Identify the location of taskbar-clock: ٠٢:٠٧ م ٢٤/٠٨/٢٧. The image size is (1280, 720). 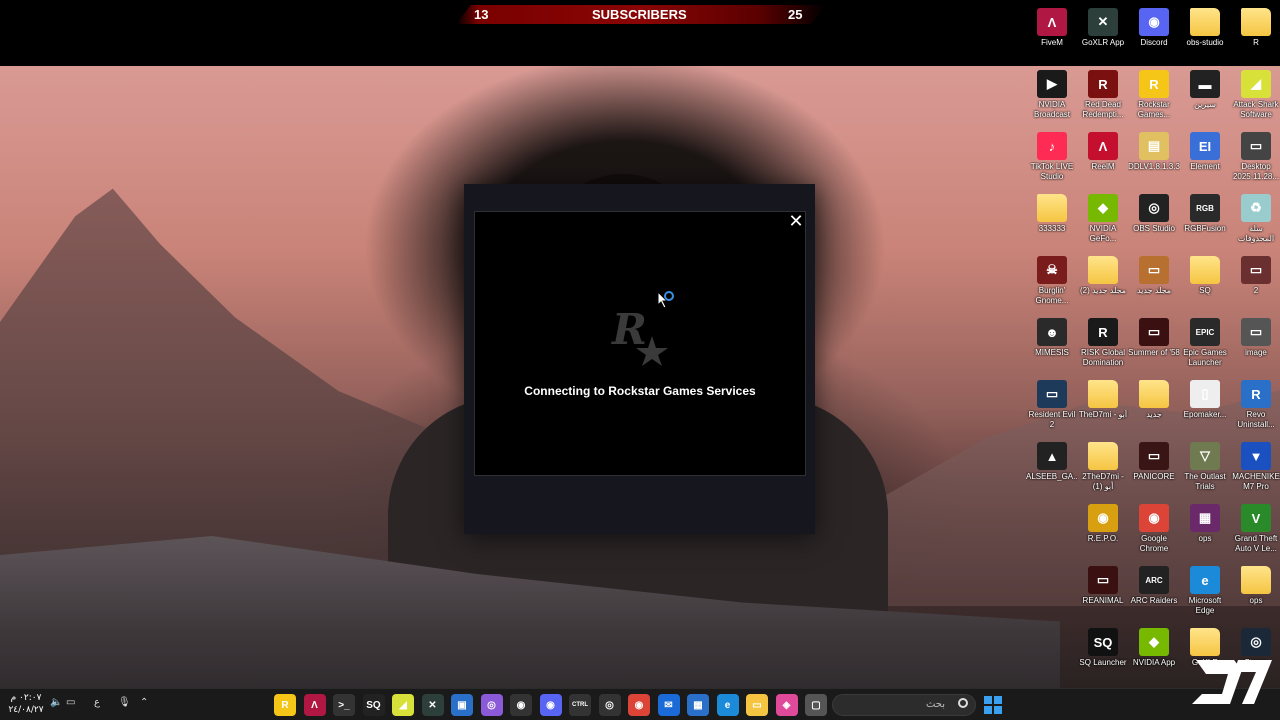
(26, 704).